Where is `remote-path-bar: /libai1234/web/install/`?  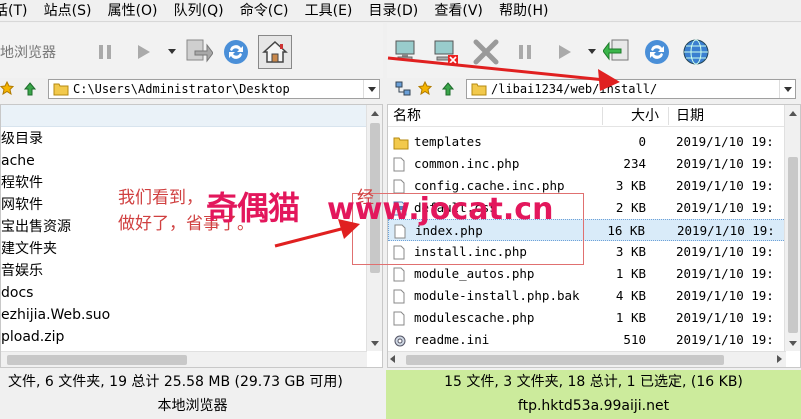 remote-path-bar: /libai1234/web/install/ is located at coordinates (594, 89).